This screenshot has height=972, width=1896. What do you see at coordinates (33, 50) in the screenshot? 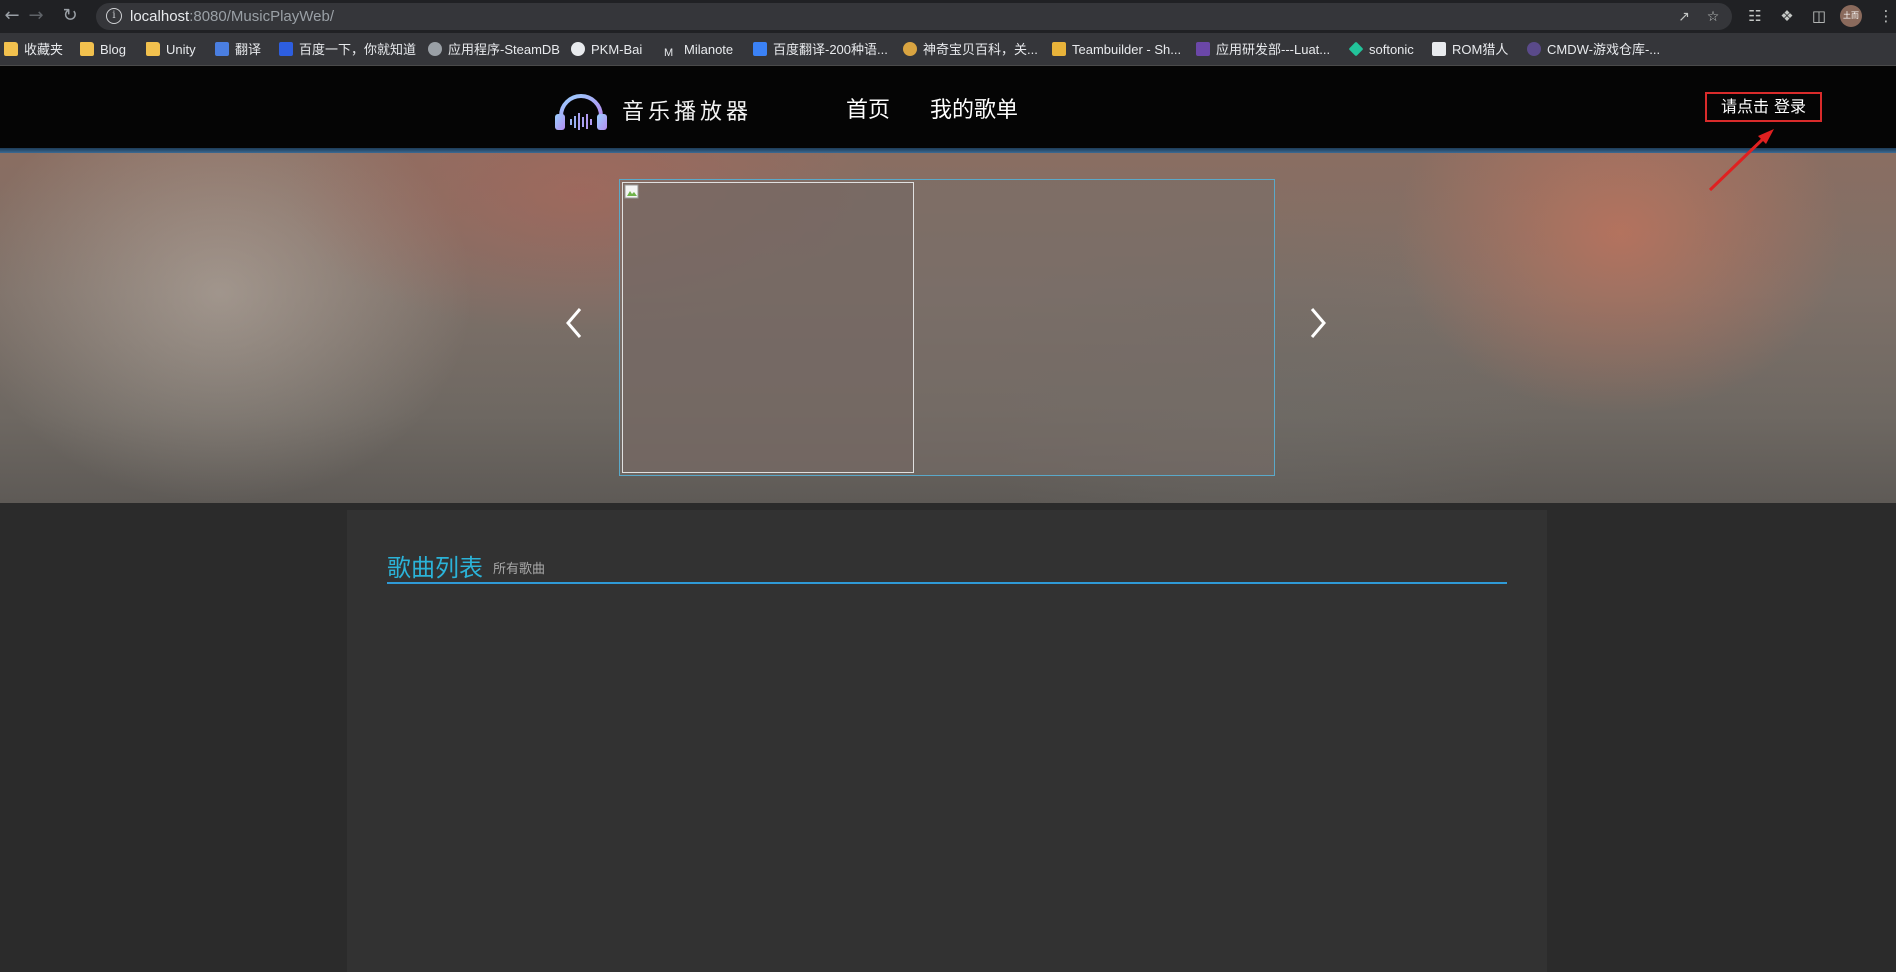
I see `bookmark-item: 收藏夹` at bounding box center [33, 50].